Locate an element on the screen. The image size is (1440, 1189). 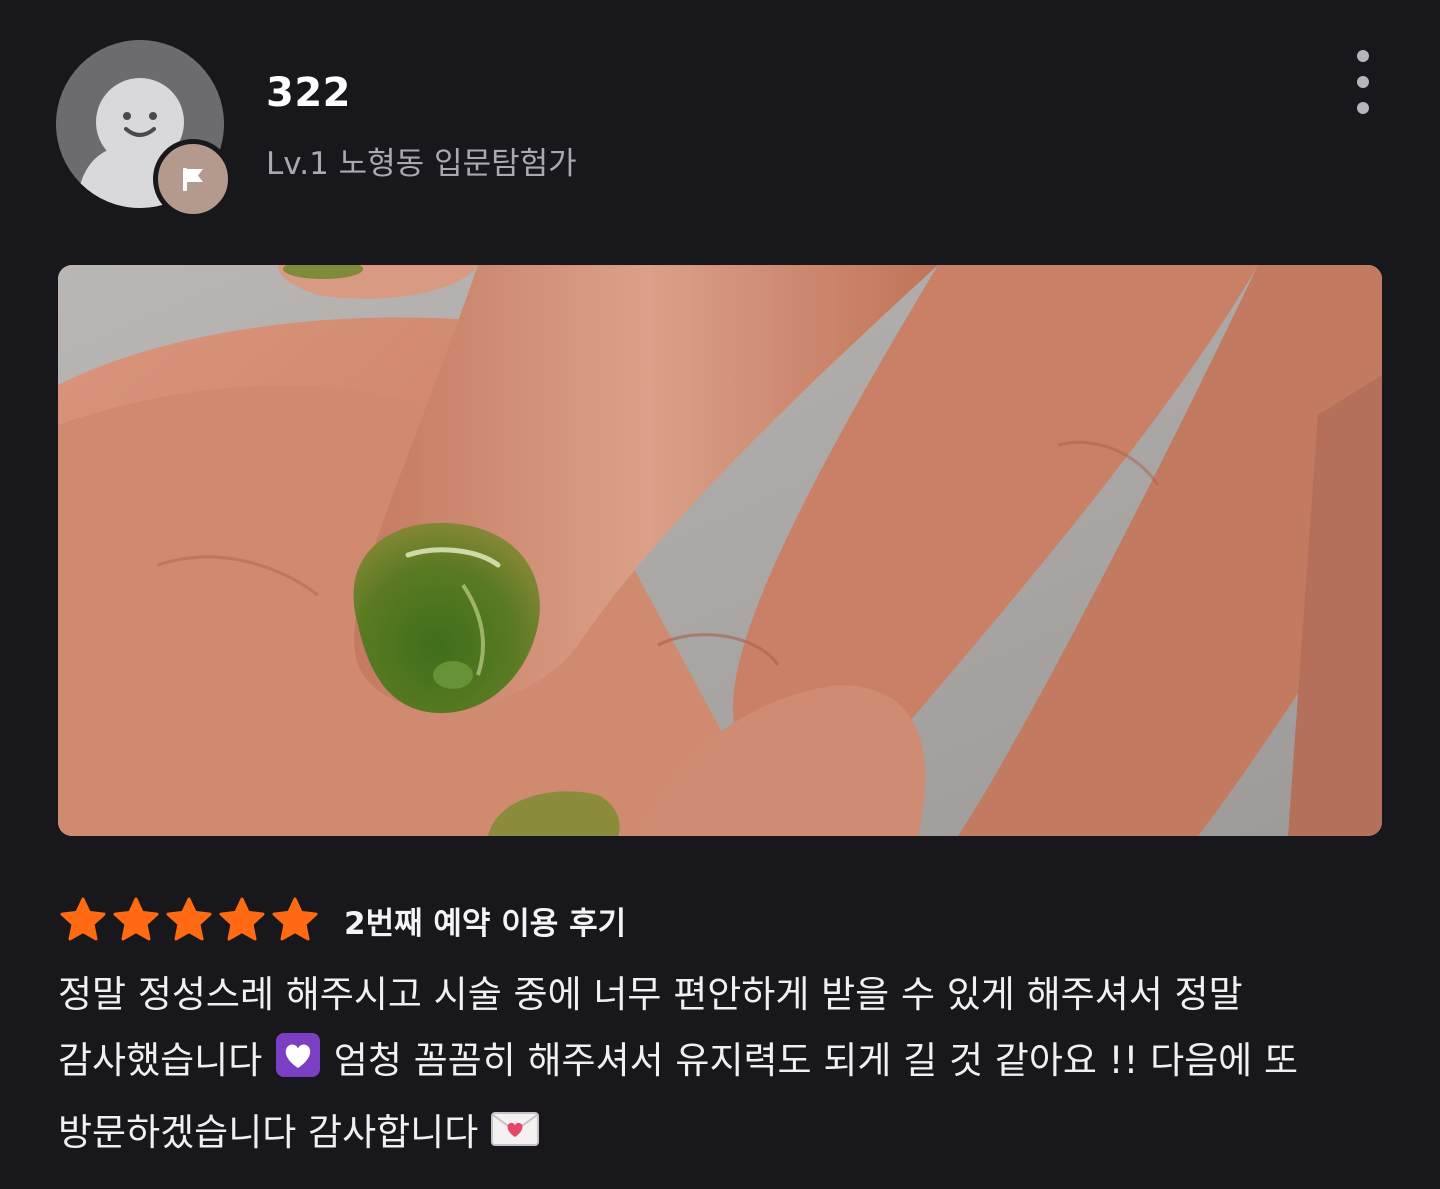
user-level: Lv.1 노형동 입문탐험가 is located at coordinates (421, 164).